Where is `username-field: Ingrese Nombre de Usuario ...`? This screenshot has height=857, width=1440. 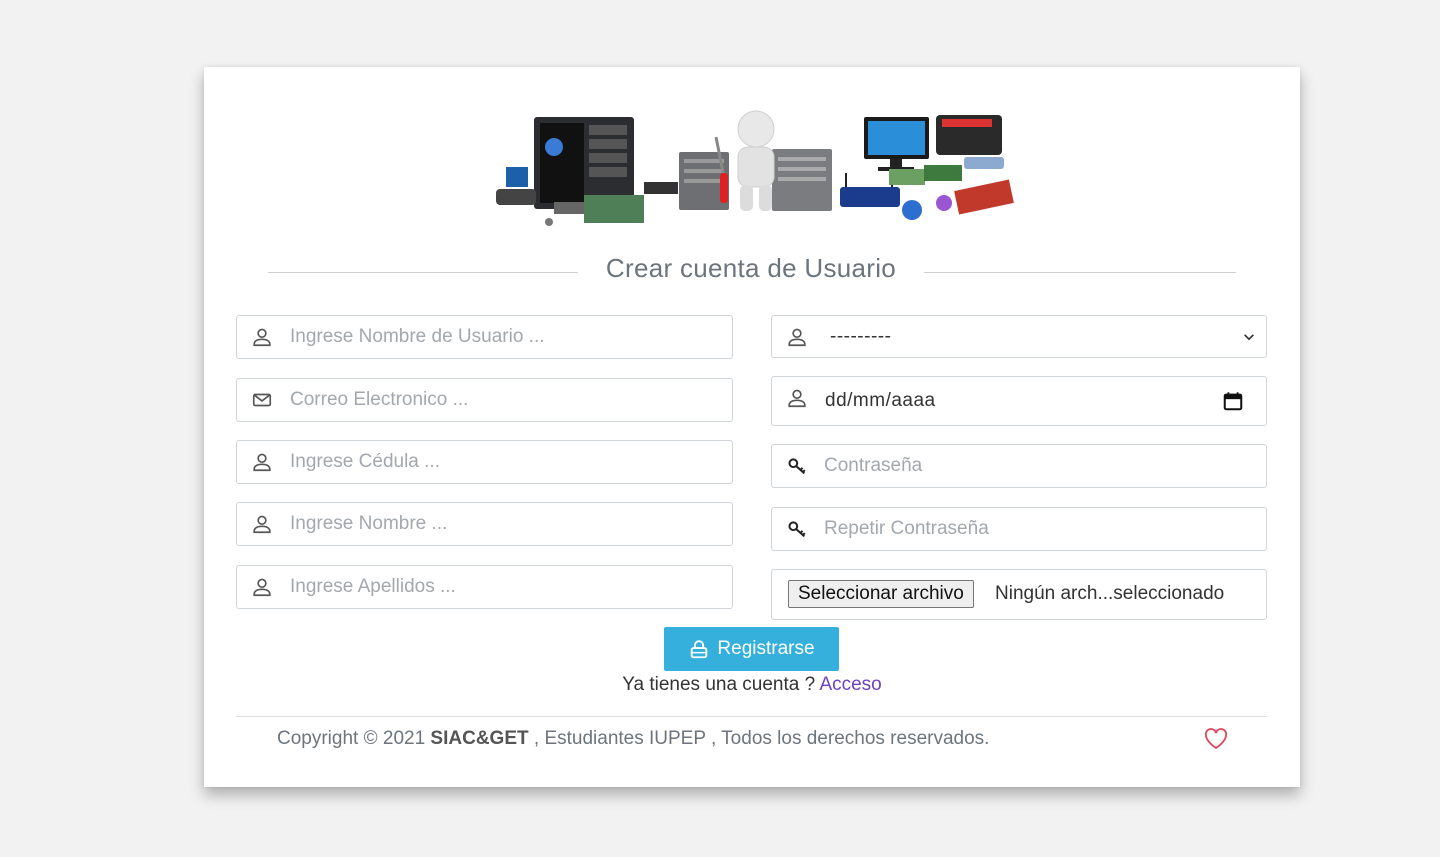
username-field: Ingrese Nombre de Usuario ... is located at coordinates (484, 337).